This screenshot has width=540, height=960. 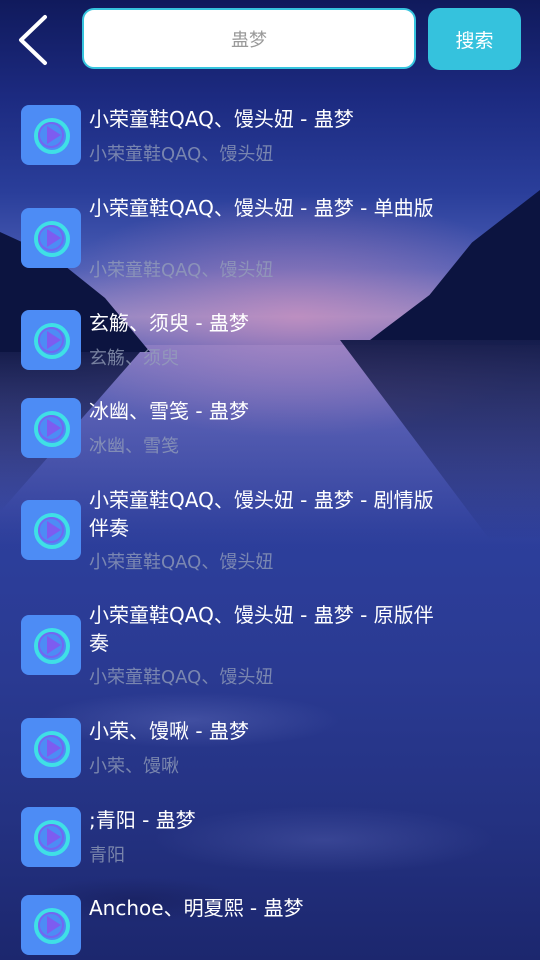 What do you see at coordinates (169, 411) in the screenshot?
I see `result-title: 冰幽、雪笺 - 蛊梦` at bounding box center [169, 411].